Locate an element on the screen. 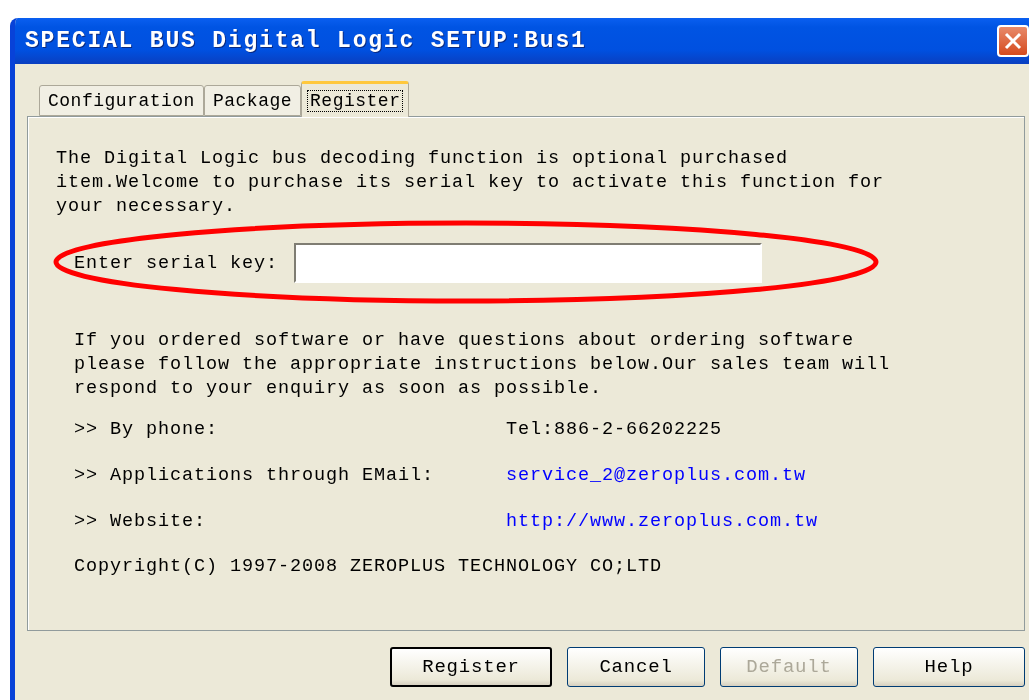  serial-key-field is located at coordinates (528, 263).